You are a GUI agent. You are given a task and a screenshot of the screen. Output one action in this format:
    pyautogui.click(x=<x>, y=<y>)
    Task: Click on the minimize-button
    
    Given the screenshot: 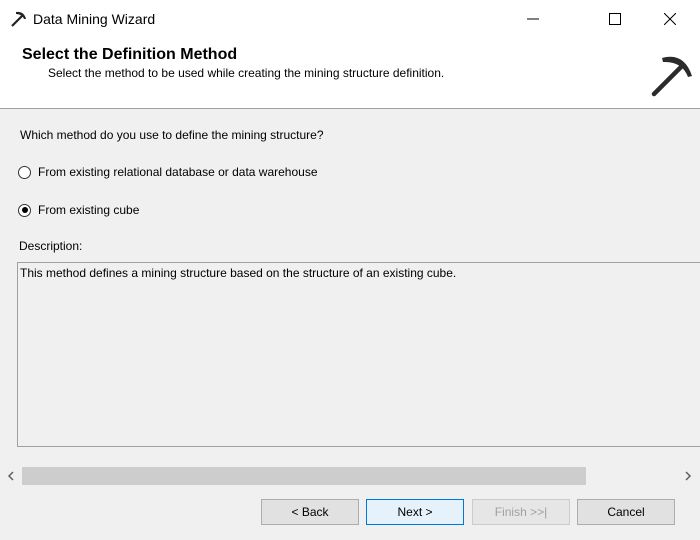 What is the action you would take?
    pyautogui.click(x=533, y=19)
    